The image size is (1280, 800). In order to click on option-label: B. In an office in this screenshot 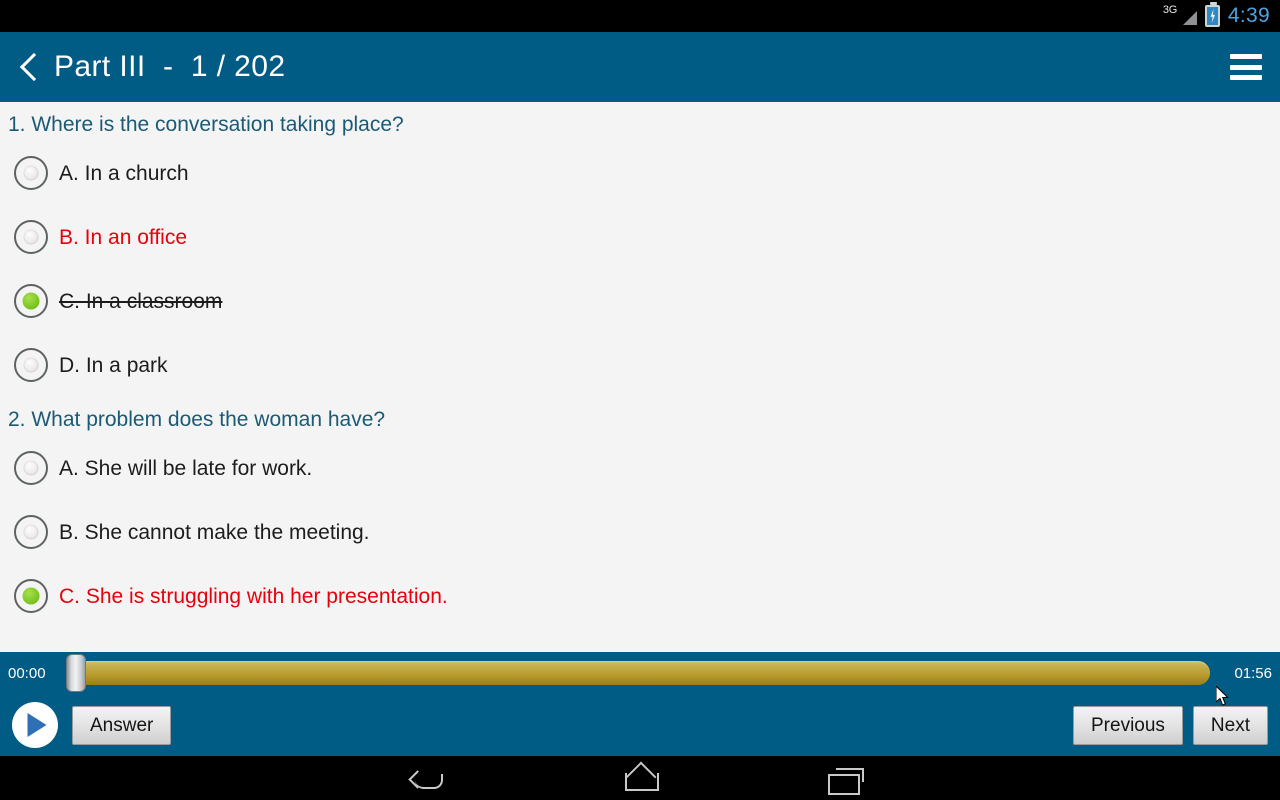, I will do `click(123, 237)`.